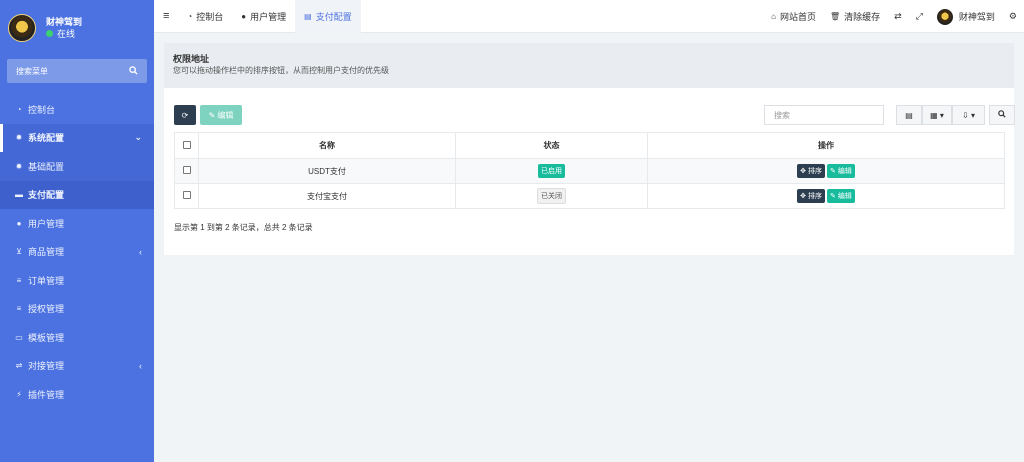 This screenshot has width=1024, height=462. What do you see at coordinates (19, 195) in the screenshot?
I see `card-icon: ▬` at bounding box center [19, 195].